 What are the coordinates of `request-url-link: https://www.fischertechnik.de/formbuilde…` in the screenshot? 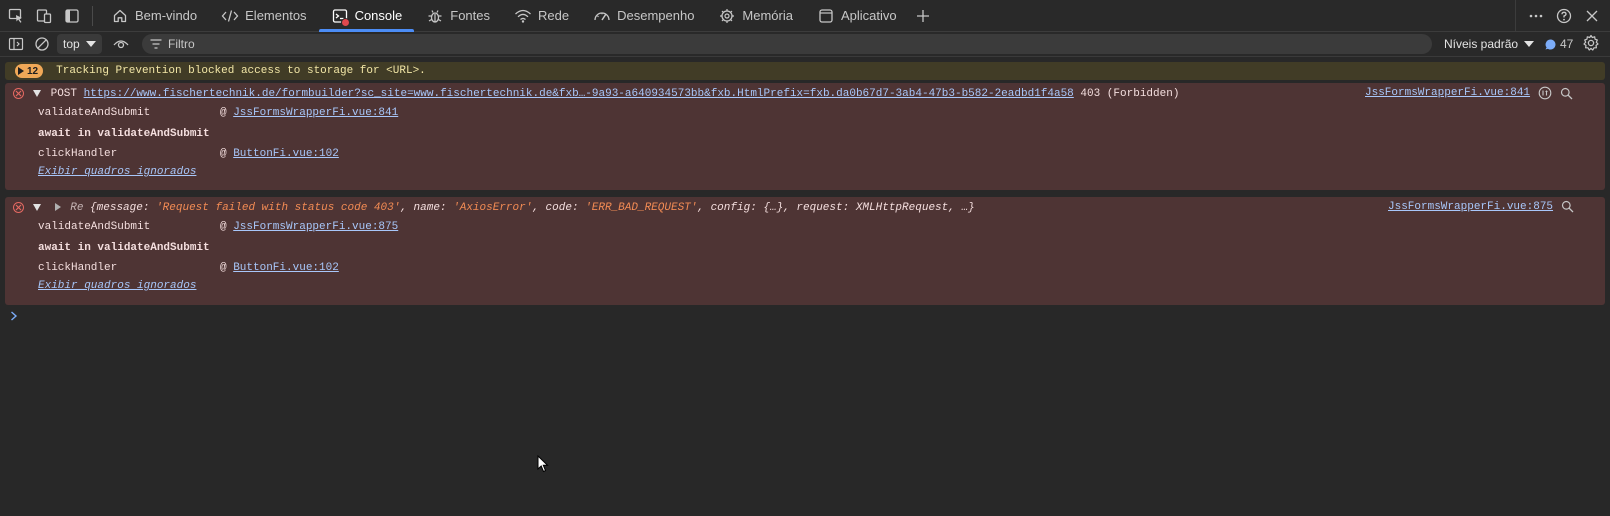 It's located at (579, 94).